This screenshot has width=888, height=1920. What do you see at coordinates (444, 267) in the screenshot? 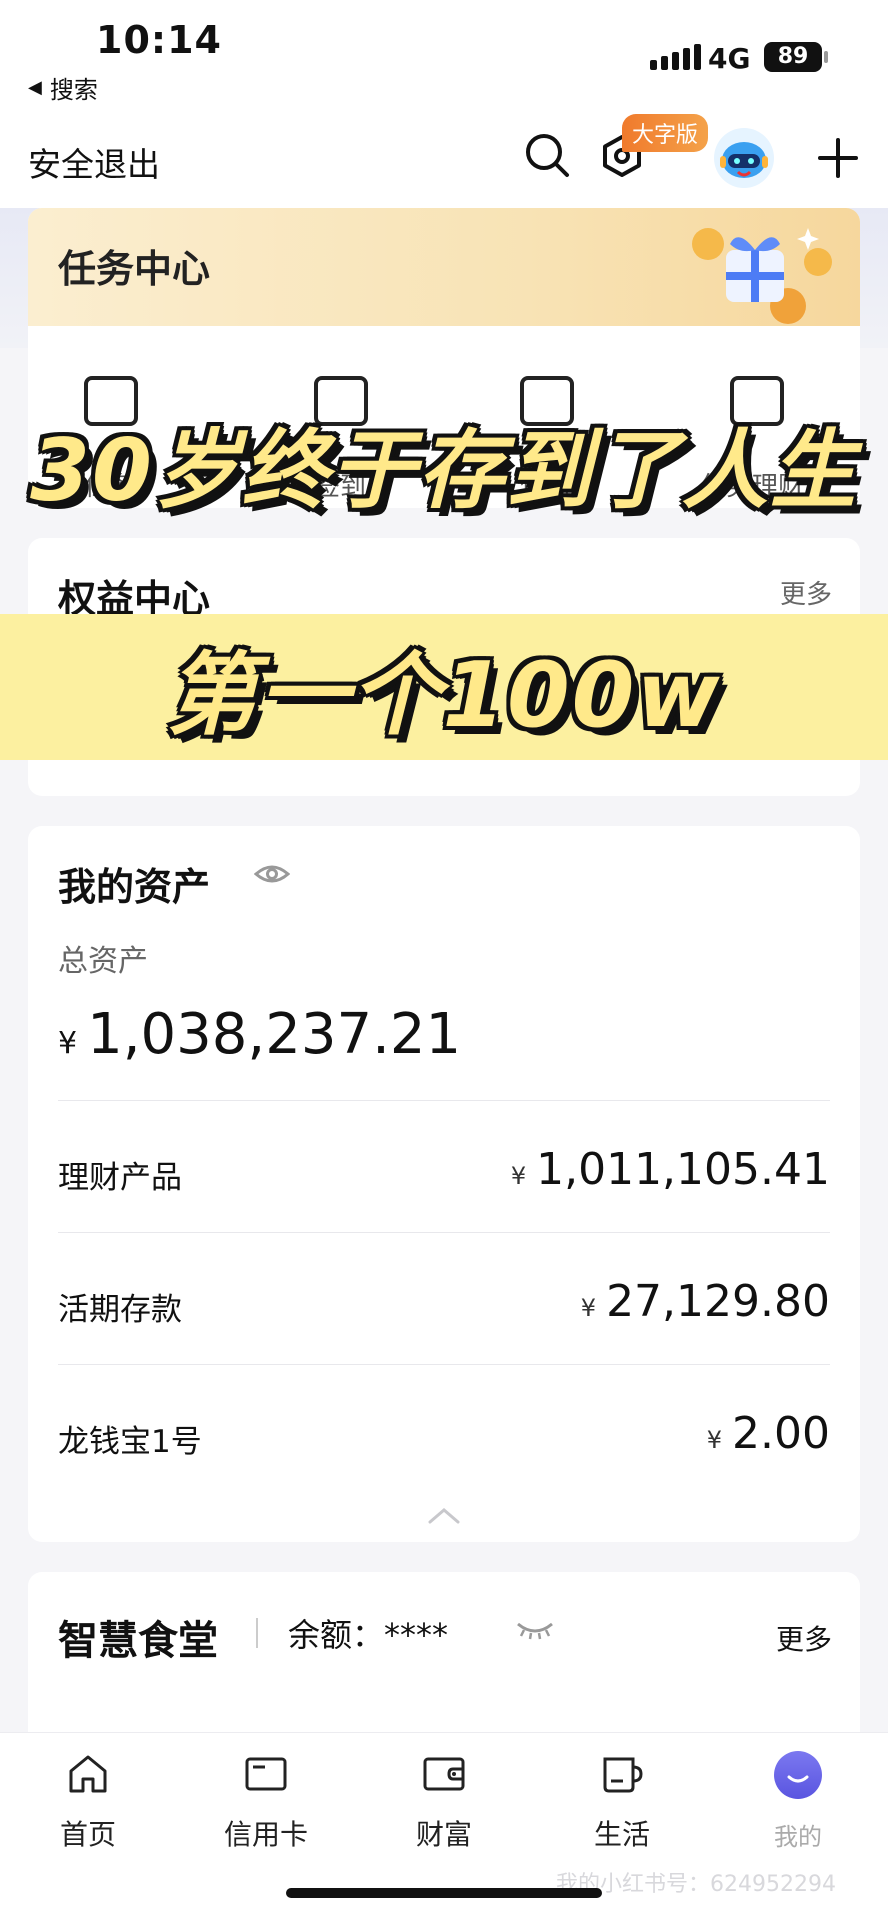
I see `task-center-header: 任务中心` at bounding box center [444, 267].